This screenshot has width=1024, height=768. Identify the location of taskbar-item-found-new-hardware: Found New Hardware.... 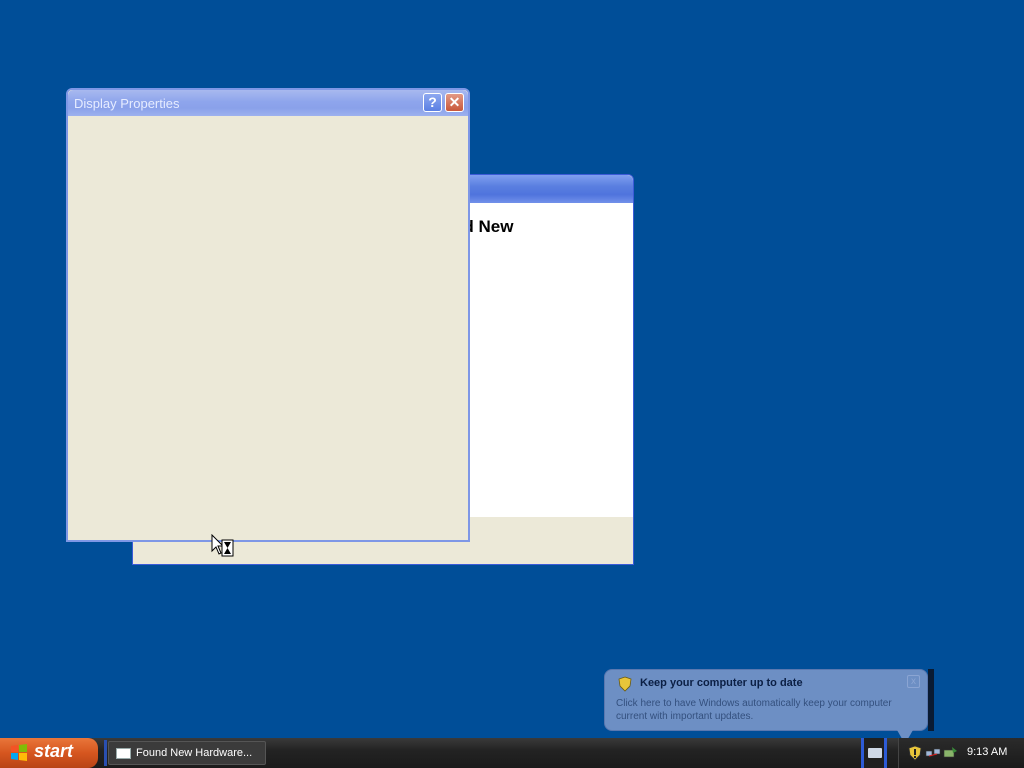
(187, 753).